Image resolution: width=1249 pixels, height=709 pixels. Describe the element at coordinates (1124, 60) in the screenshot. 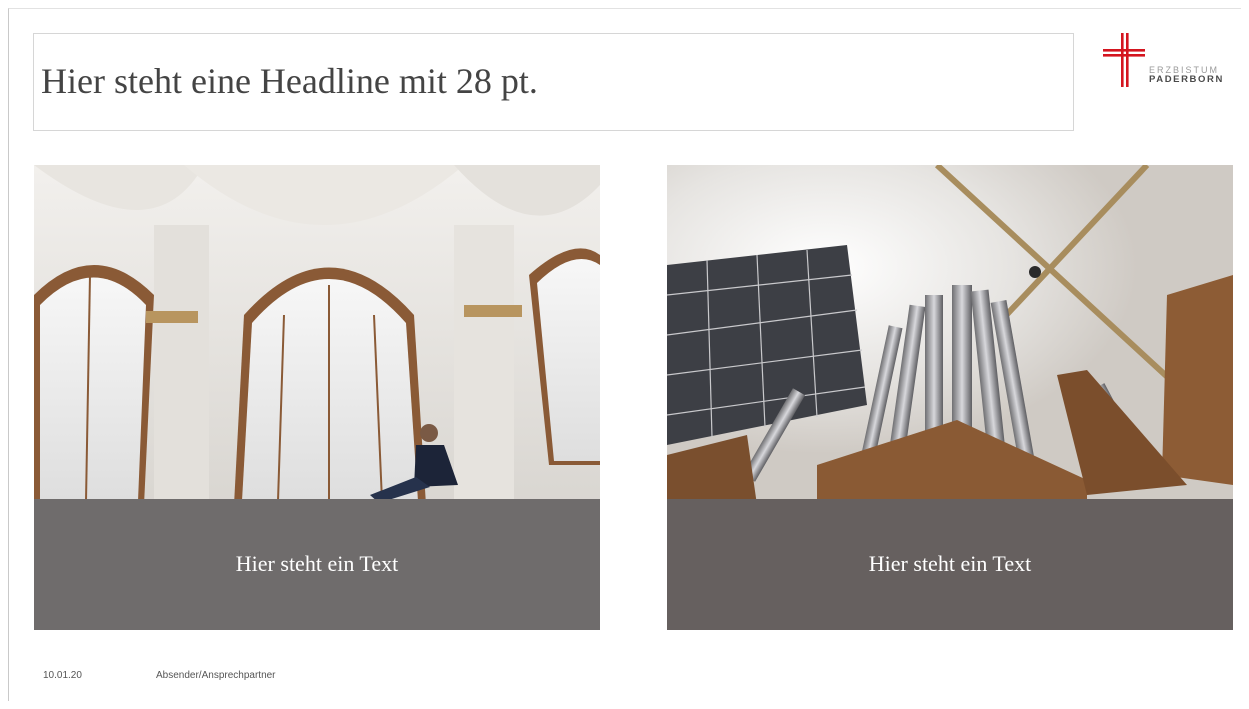

I see `cross-icon` at that location.